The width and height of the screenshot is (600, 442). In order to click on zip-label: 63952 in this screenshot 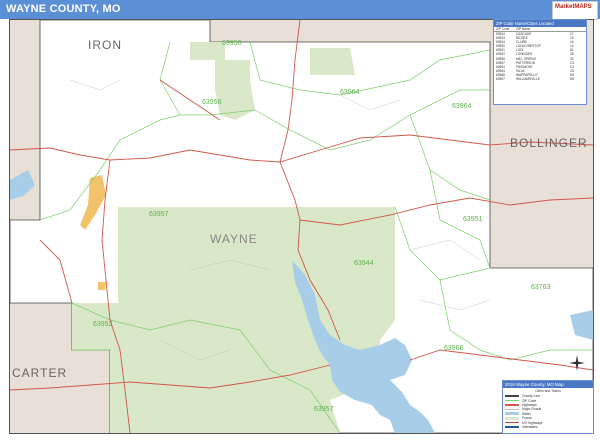, I will do `click(103, 324)`.